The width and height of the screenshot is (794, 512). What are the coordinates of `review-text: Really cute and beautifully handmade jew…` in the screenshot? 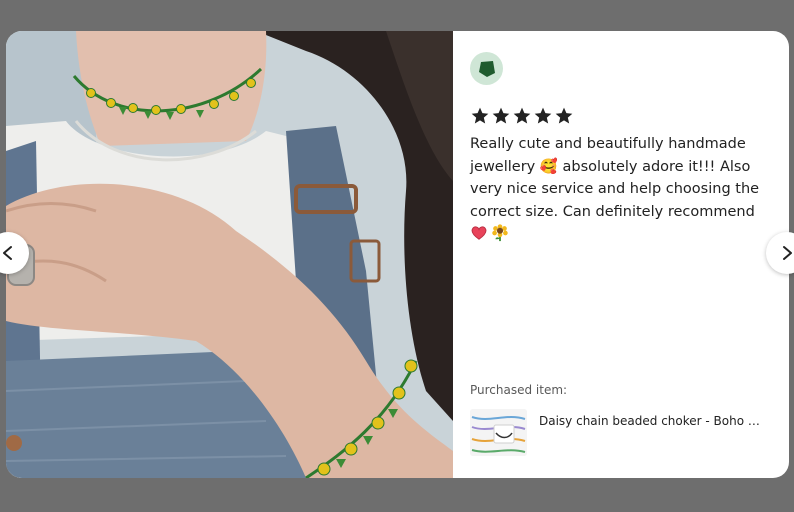 It's located at (615, 178).